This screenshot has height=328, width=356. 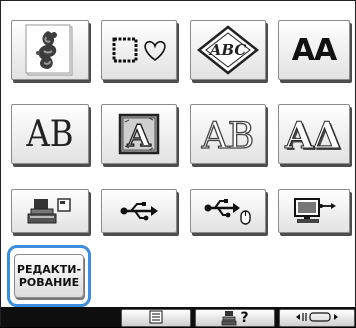 I want to click on 3d-alphabet-button: AΔ AΔ, so click(x=314, y=134).